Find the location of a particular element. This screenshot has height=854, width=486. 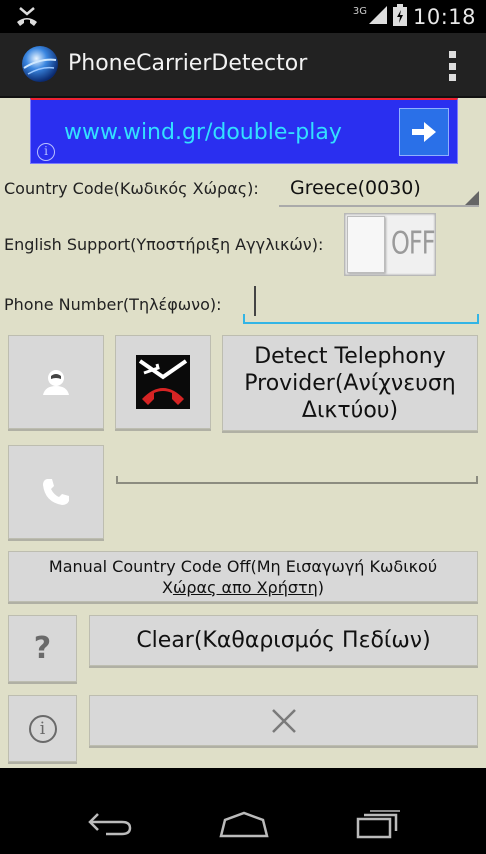

contact-person-icon is located at coordinates (56, 382).